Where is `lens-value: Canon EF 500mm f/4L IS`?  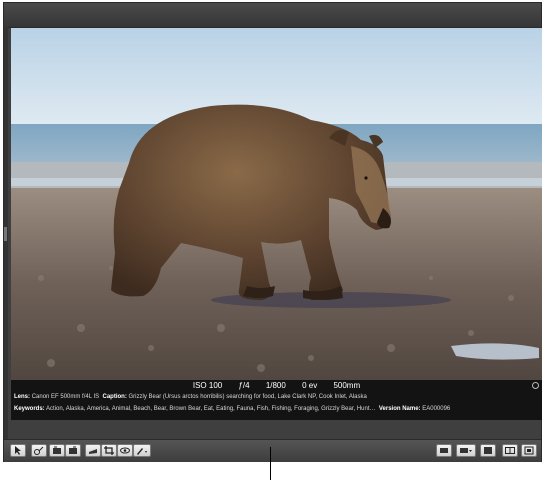 lens-value: Canon EF 500mm f/4L IS is located at coordinates (65, 397).